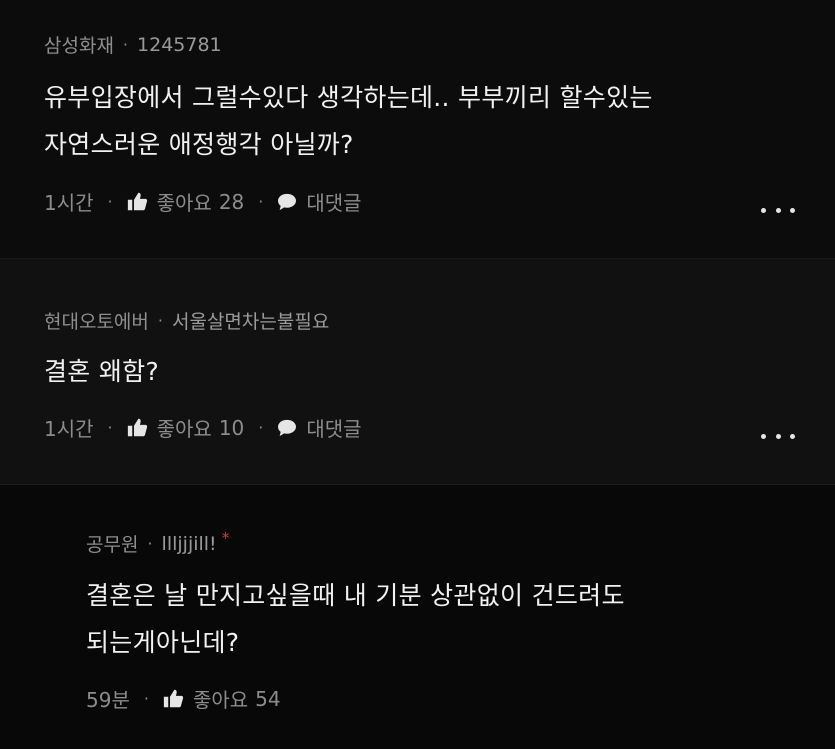 Image resolution: width=835 pixels, height=749 pixels. What do you see at coordinates (79, 44) in the screenshot?
I see `comment-author-company: 삼성화재` at bounding box center [79, 44].